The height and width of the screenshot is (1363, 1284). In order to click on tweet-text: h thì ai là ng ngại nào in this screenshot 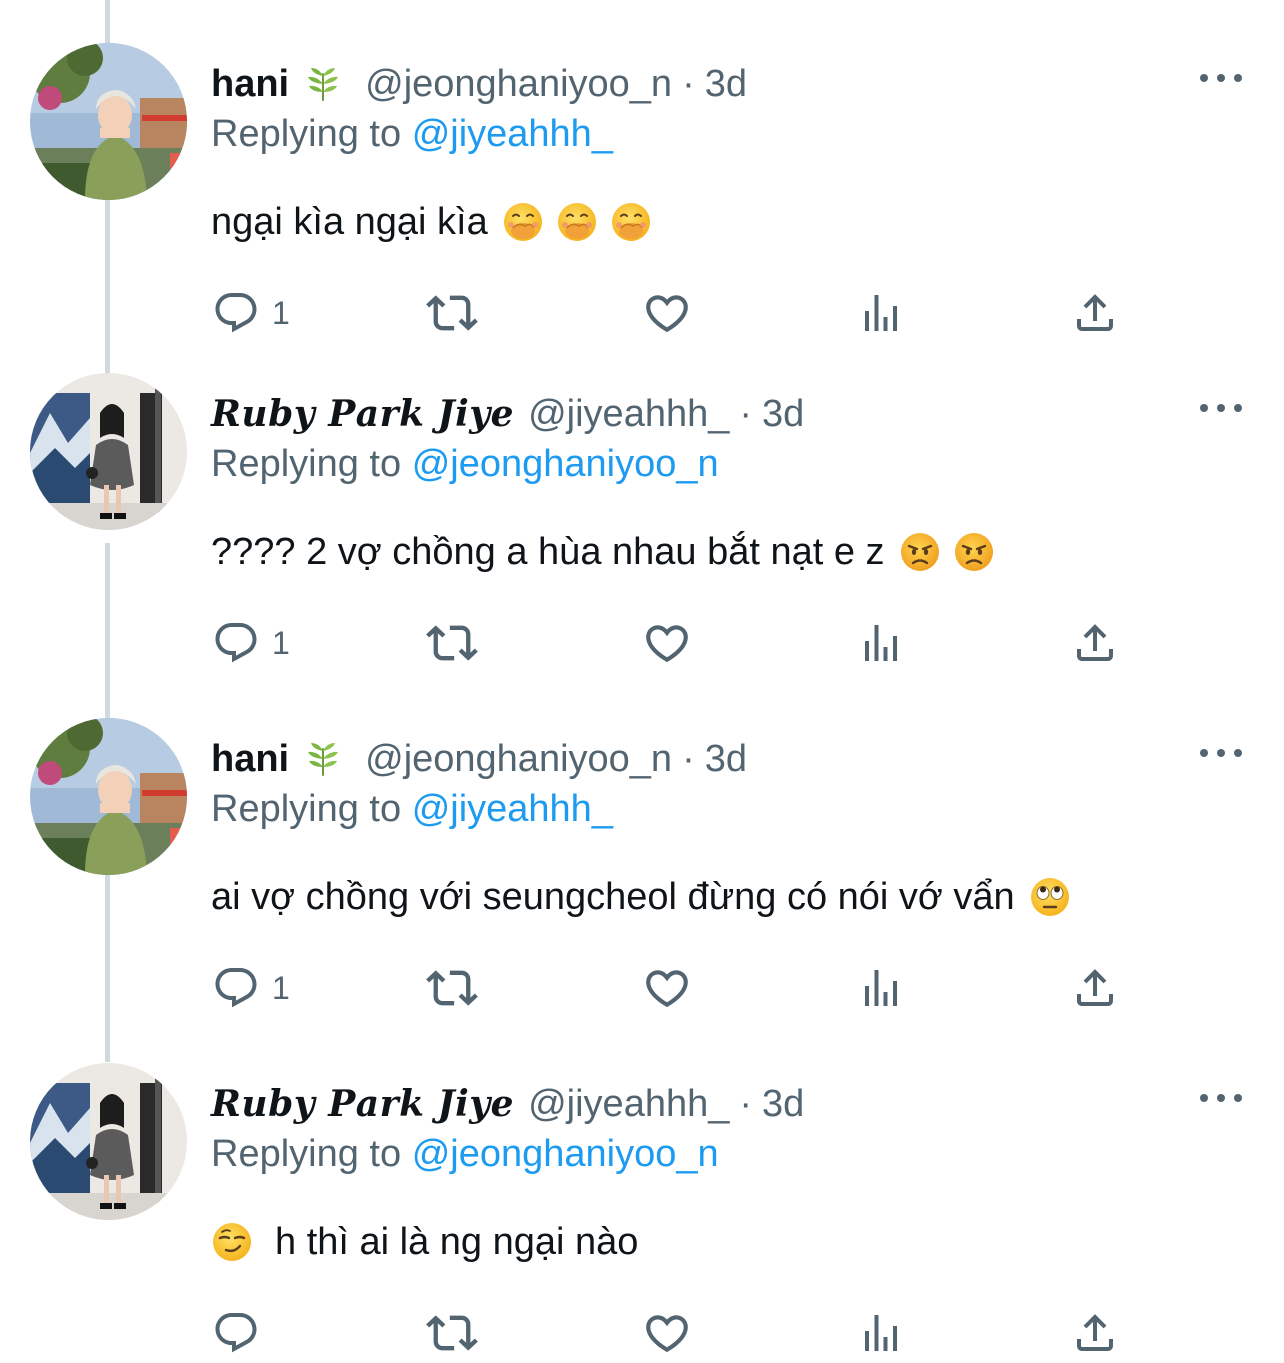, I will do `click(424, 1242)`.